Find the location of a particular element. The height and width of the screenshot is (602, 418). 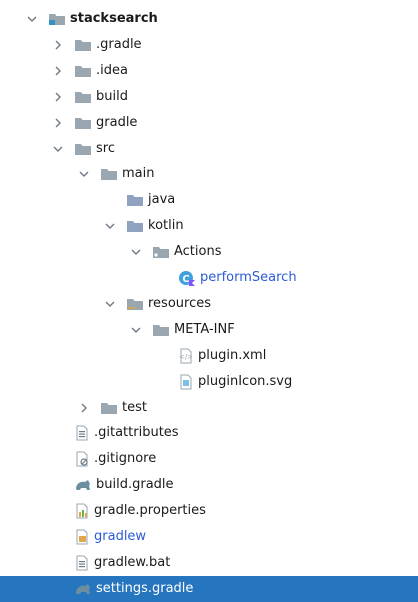

svg-text: C is located at coordinates (185, 279).